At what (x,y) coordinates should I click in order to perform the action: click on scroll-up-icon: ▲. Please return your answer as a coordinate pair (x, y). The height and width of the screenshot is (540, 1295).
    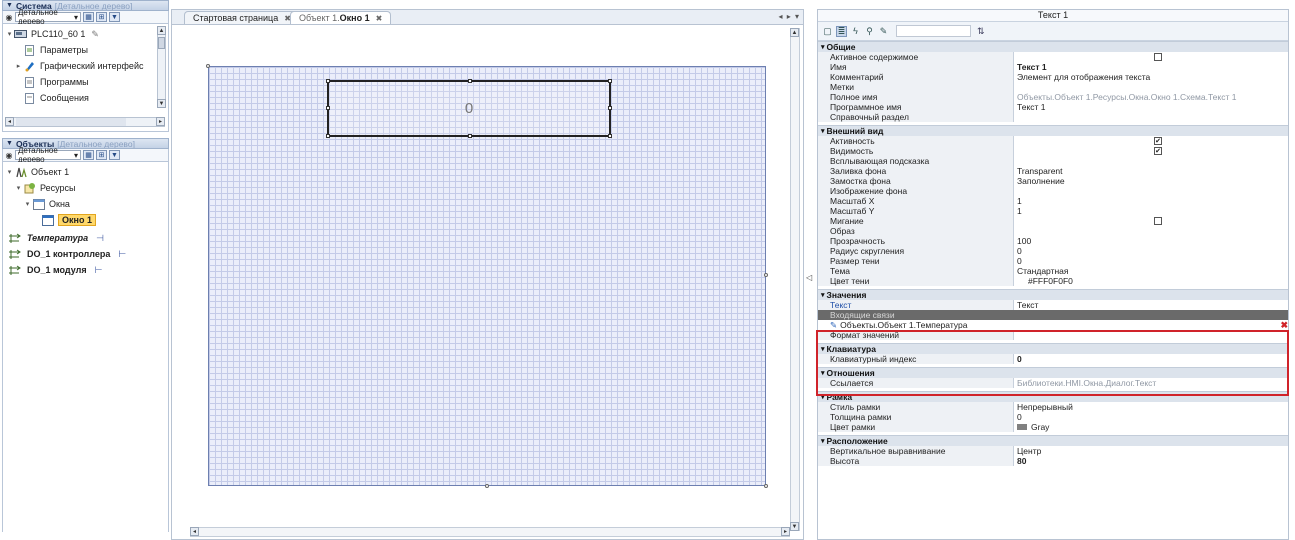
    Looking at the image, I should click on (794, 32).